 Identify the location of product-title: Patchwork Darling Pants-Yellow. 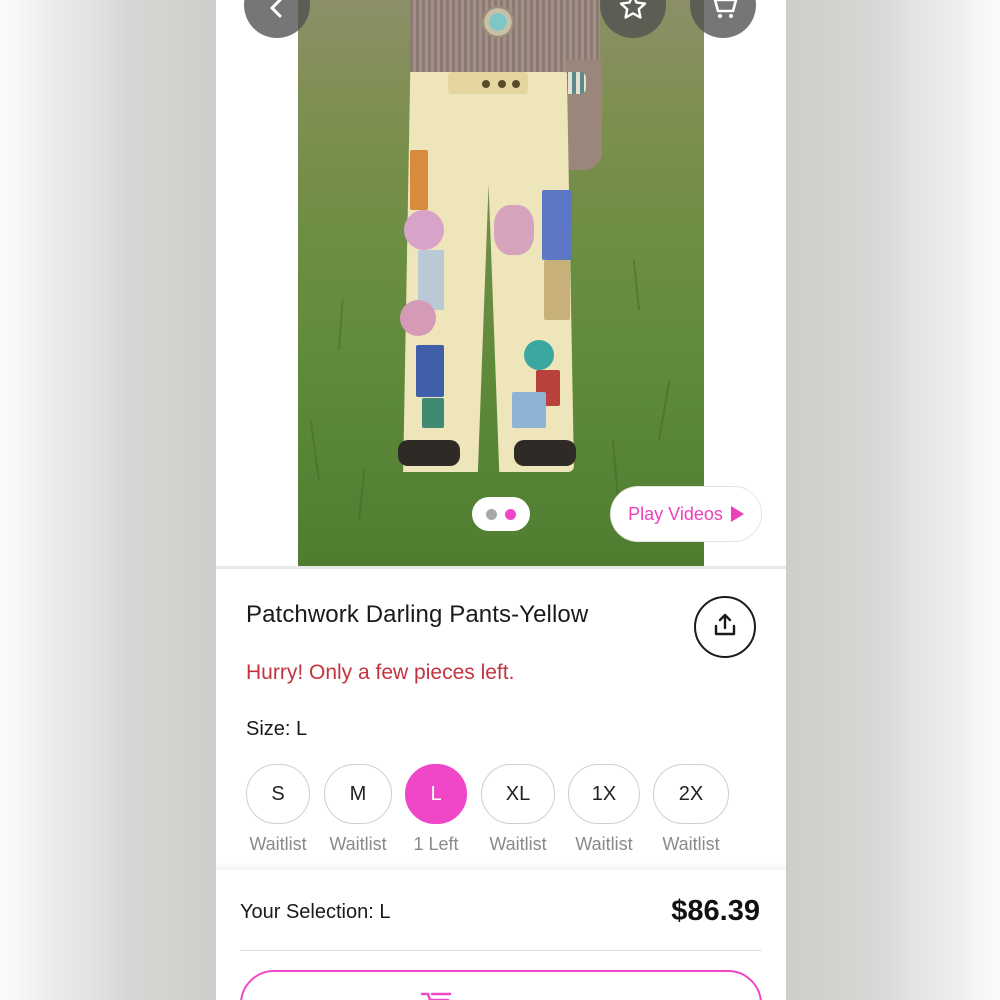
(417, 614).